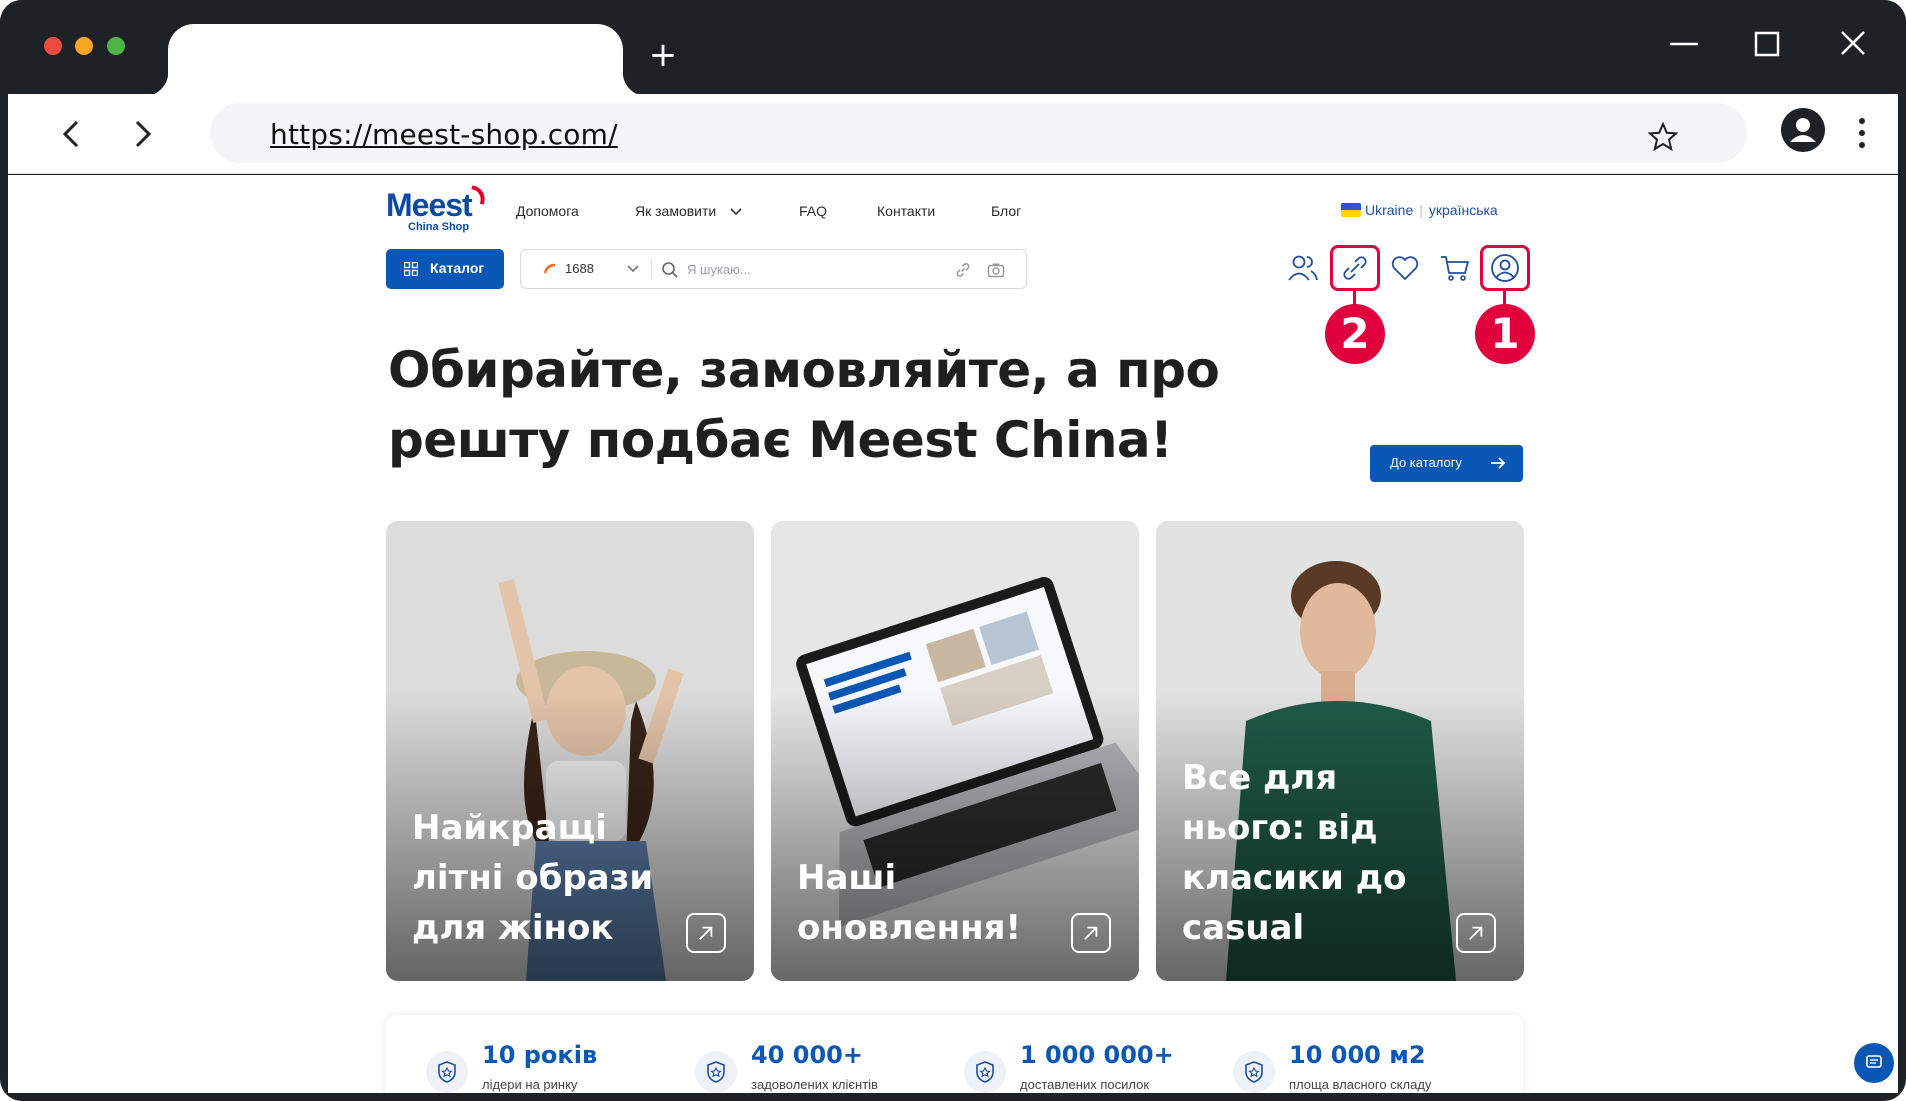  Describe the element at coordinates (1097, 1055) in the screenshot. I see `stat-value: 1 000 000+` at that location.